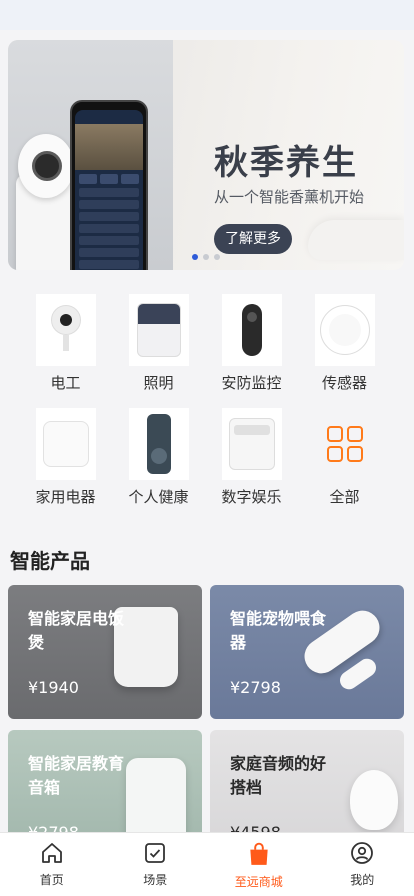 The height and width of the screenshot is (896, 414). I want to click on category-label: 全部, so click(344, 497).